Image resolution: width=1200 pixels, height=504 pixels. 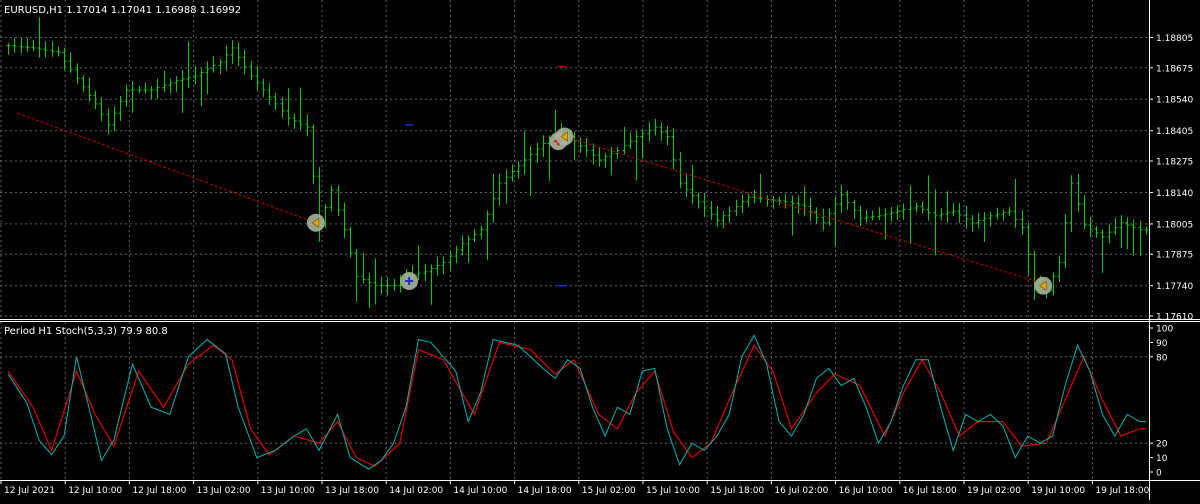 I want to click on stoch-axis-label: 10, so click(x=1162, y=459).